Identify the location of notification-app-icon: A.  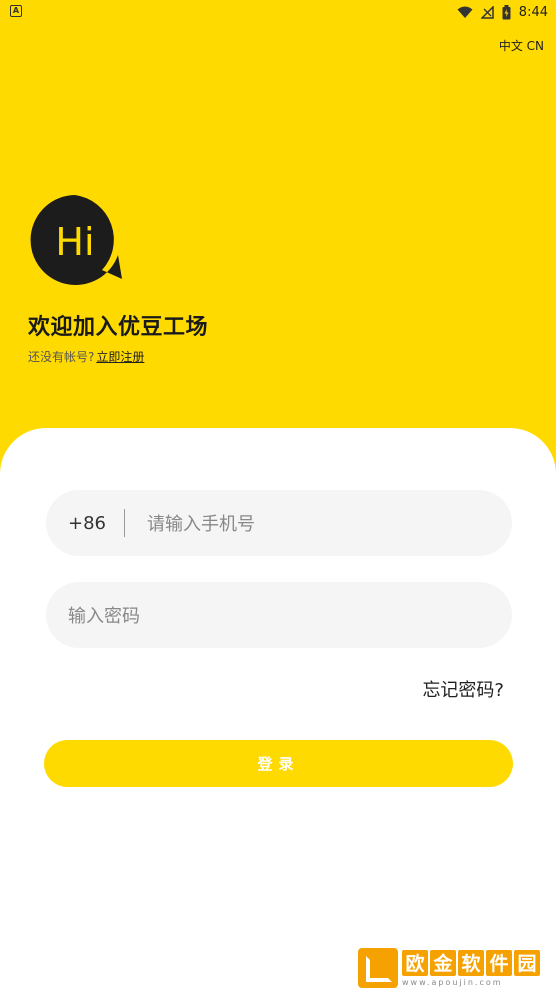
(16, 11).